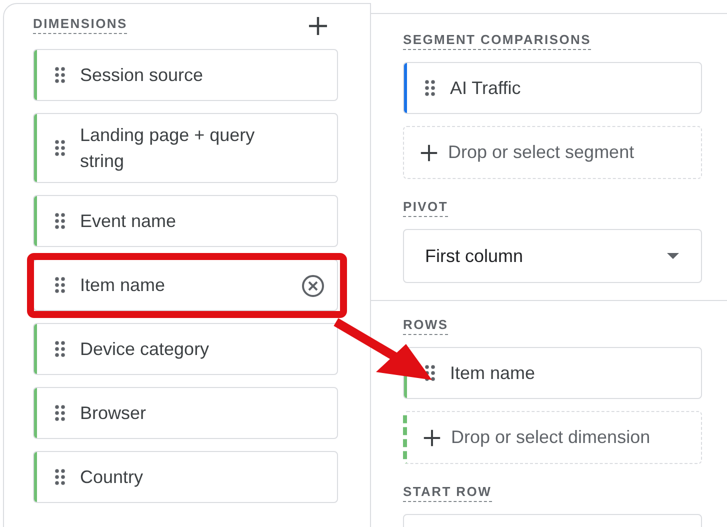 This screenshot has width=727, height=527. Describe the element at coordinates (425, 326) in the screenshot. I see `section-heading: ROWS` at that location.